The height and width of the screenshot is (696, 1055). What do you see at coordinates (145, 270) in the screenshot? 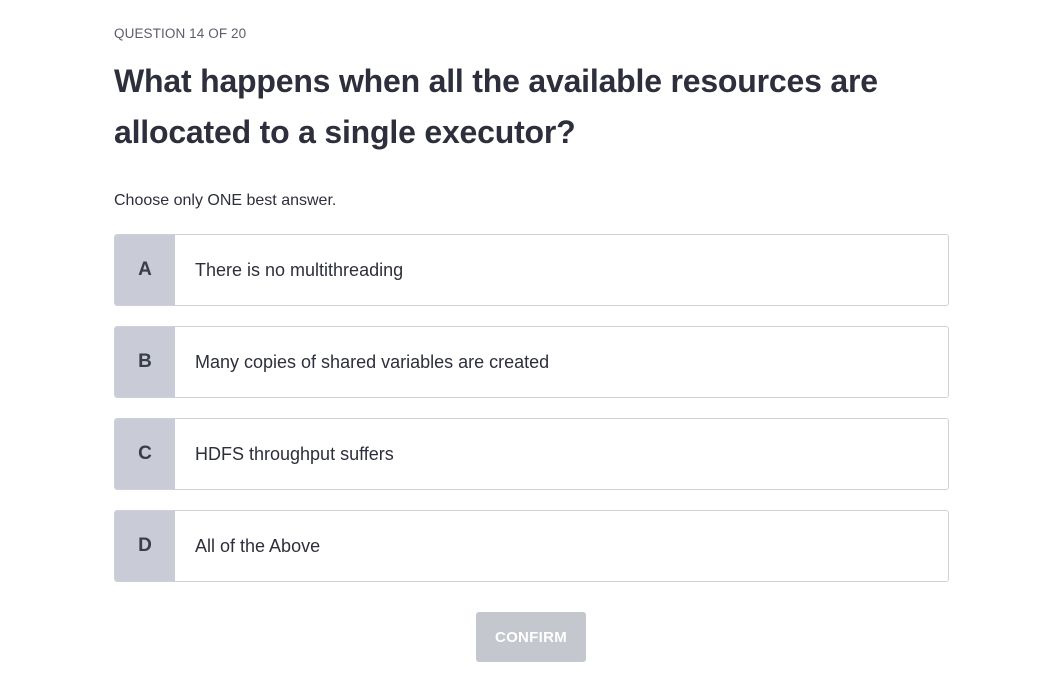
I see `option-letter: A` at bounding box center [145, 270].